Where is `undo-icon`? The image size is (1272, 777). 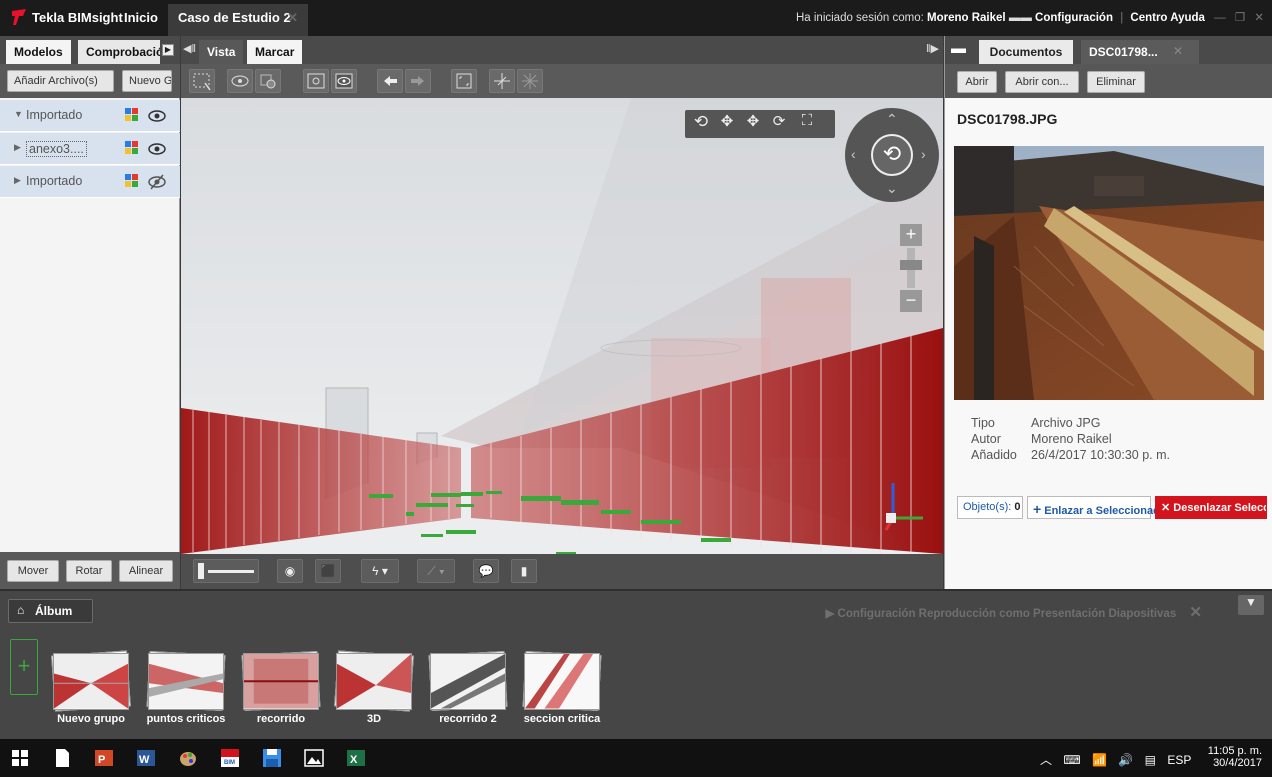 undo-icon is located at coordinates (390, 81).